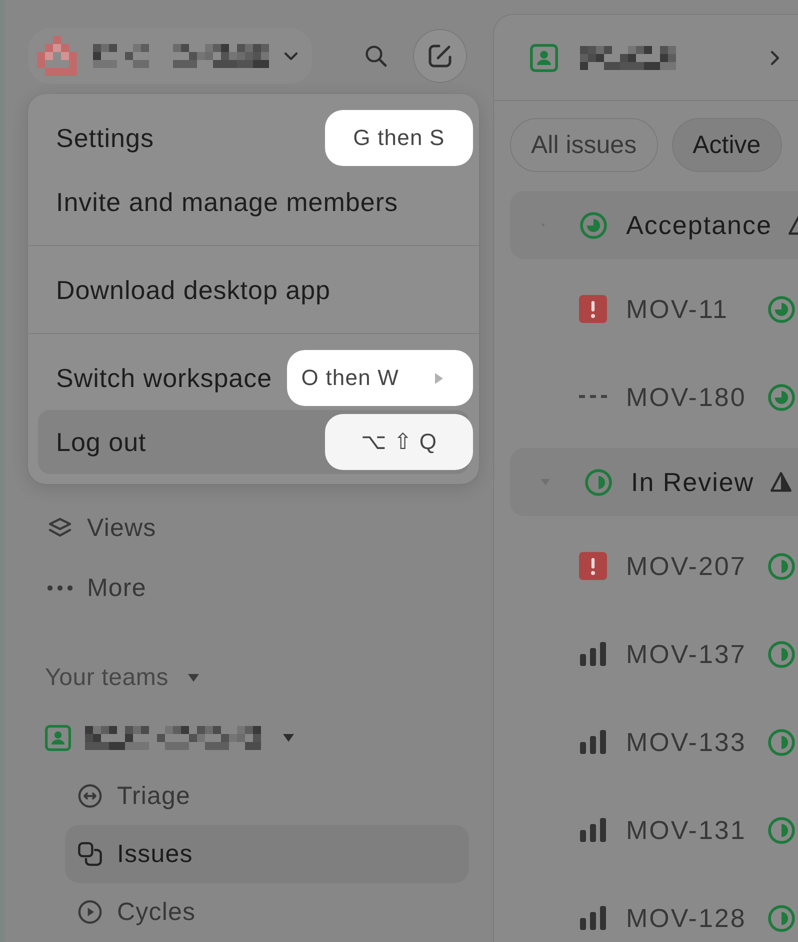 The height and width of the screenshot is (942, 798). What do you see at coordinates (699, 225) in the screenshot?
I see `group-title: Acceptance` at bounding box center [699, 225].